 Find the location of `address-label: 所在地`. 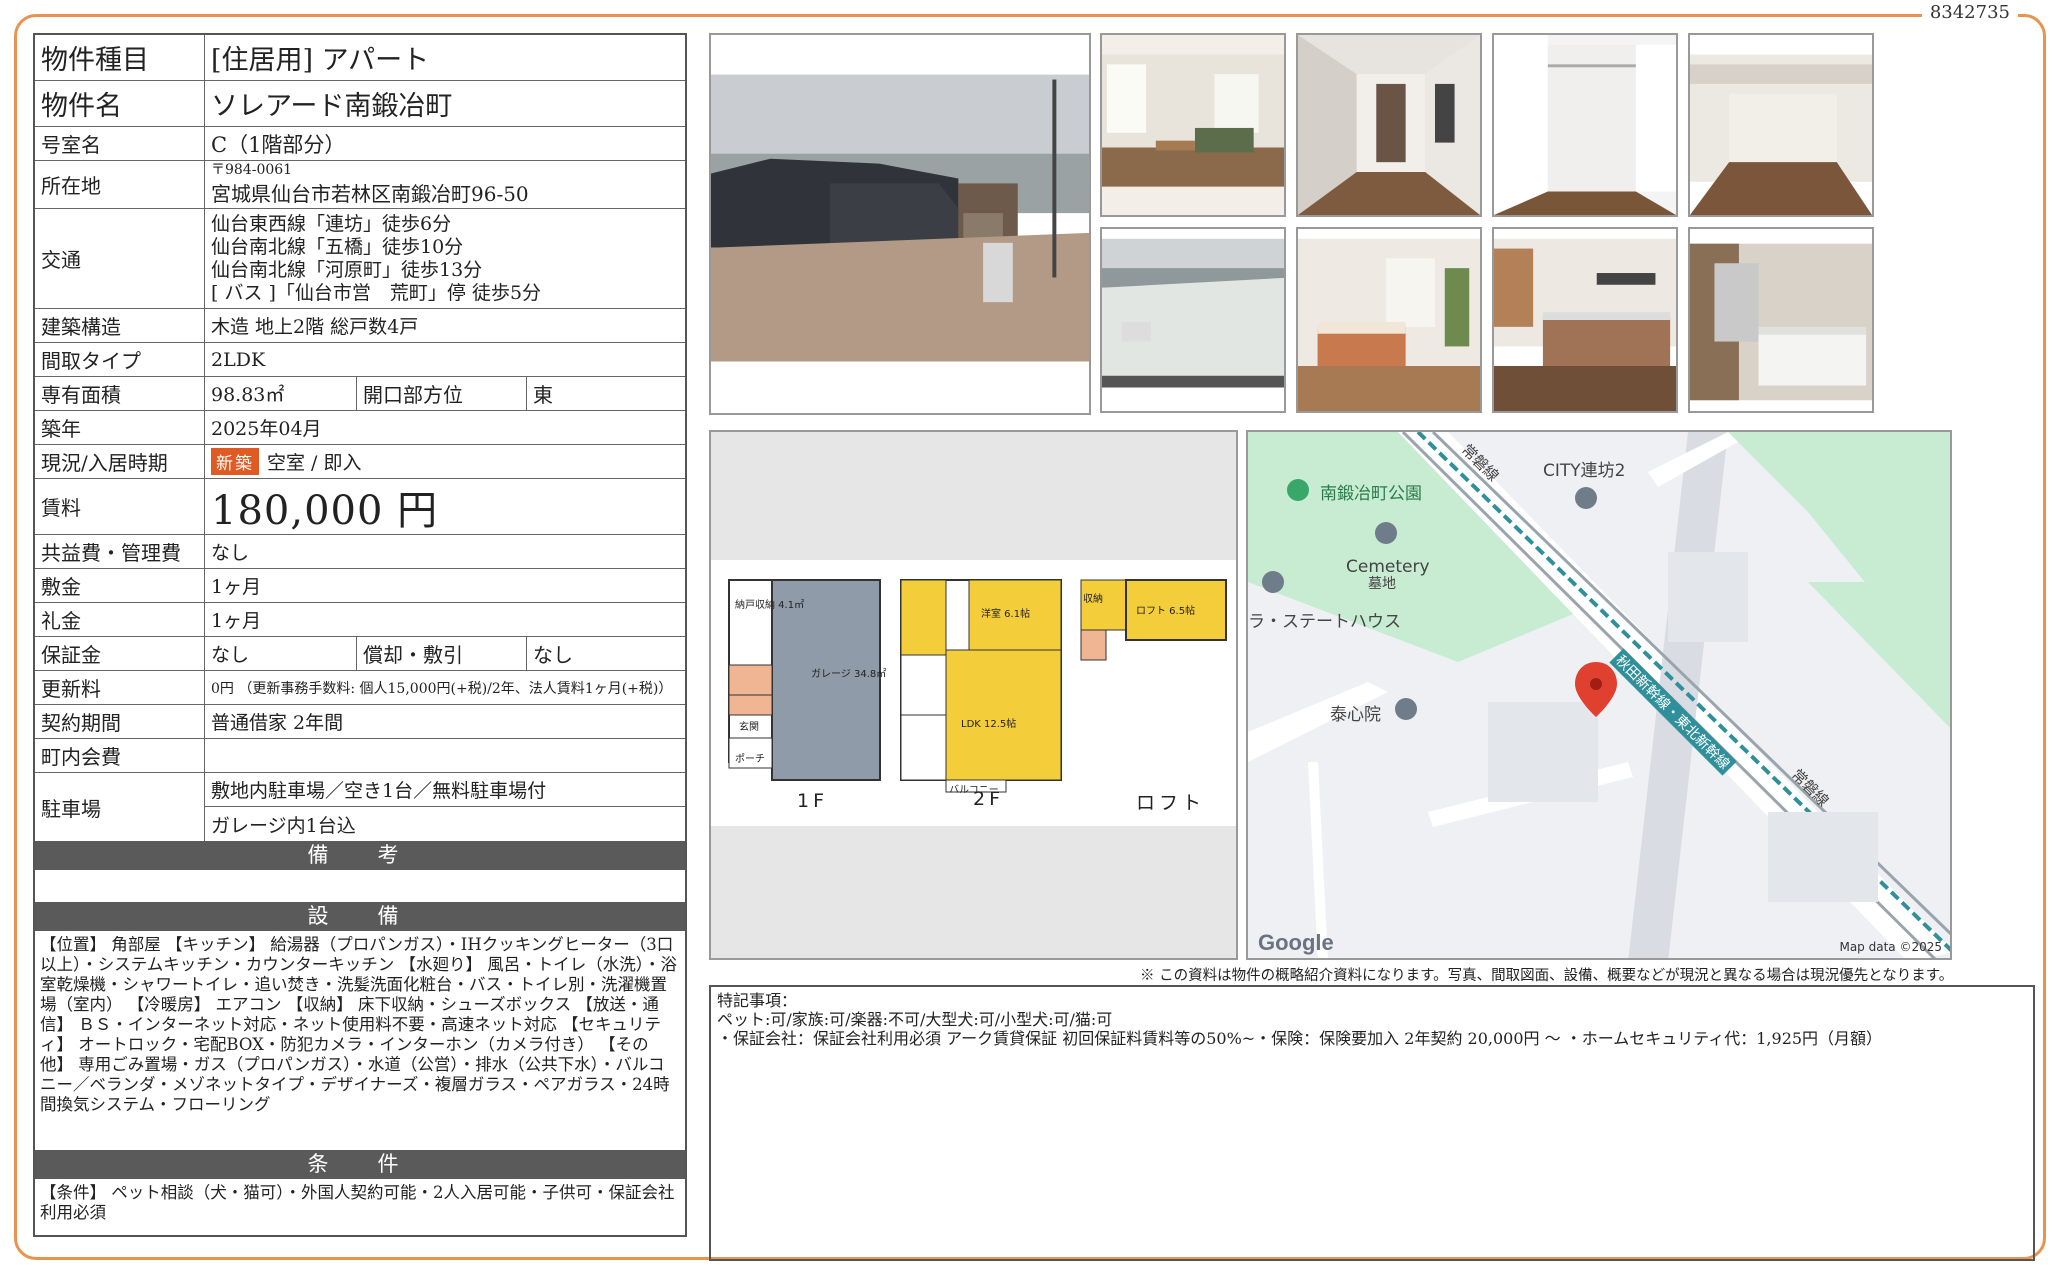

address-label: 所在地 is located at coordinates (120, 184).